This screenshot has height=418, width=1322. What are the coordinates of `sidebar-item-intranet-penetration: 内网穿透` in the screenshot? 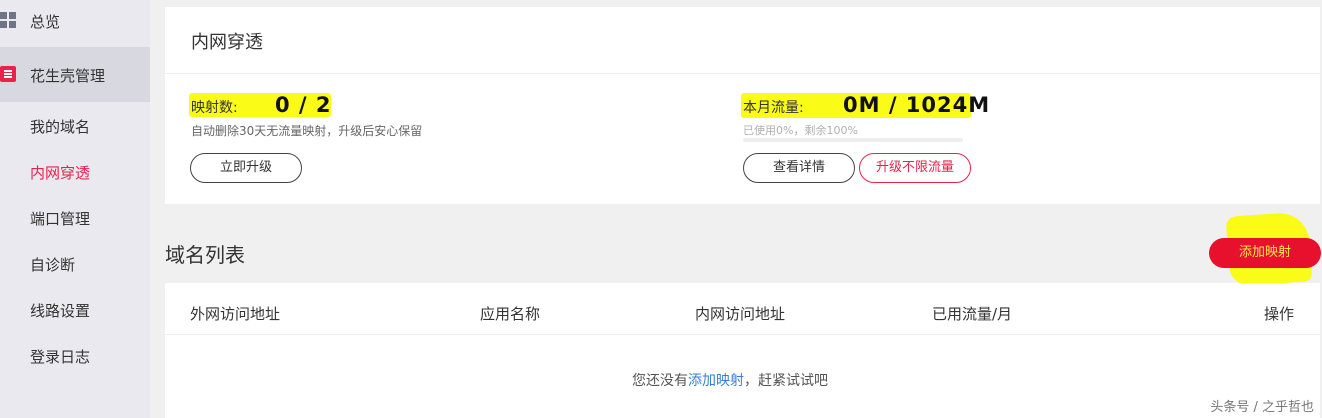 It's located at (60, 172).